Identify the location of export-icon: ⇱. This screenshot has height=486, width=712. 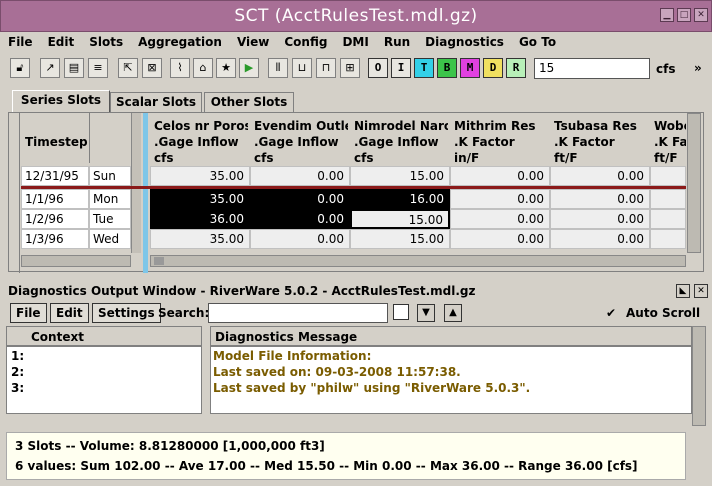
(128, 68).